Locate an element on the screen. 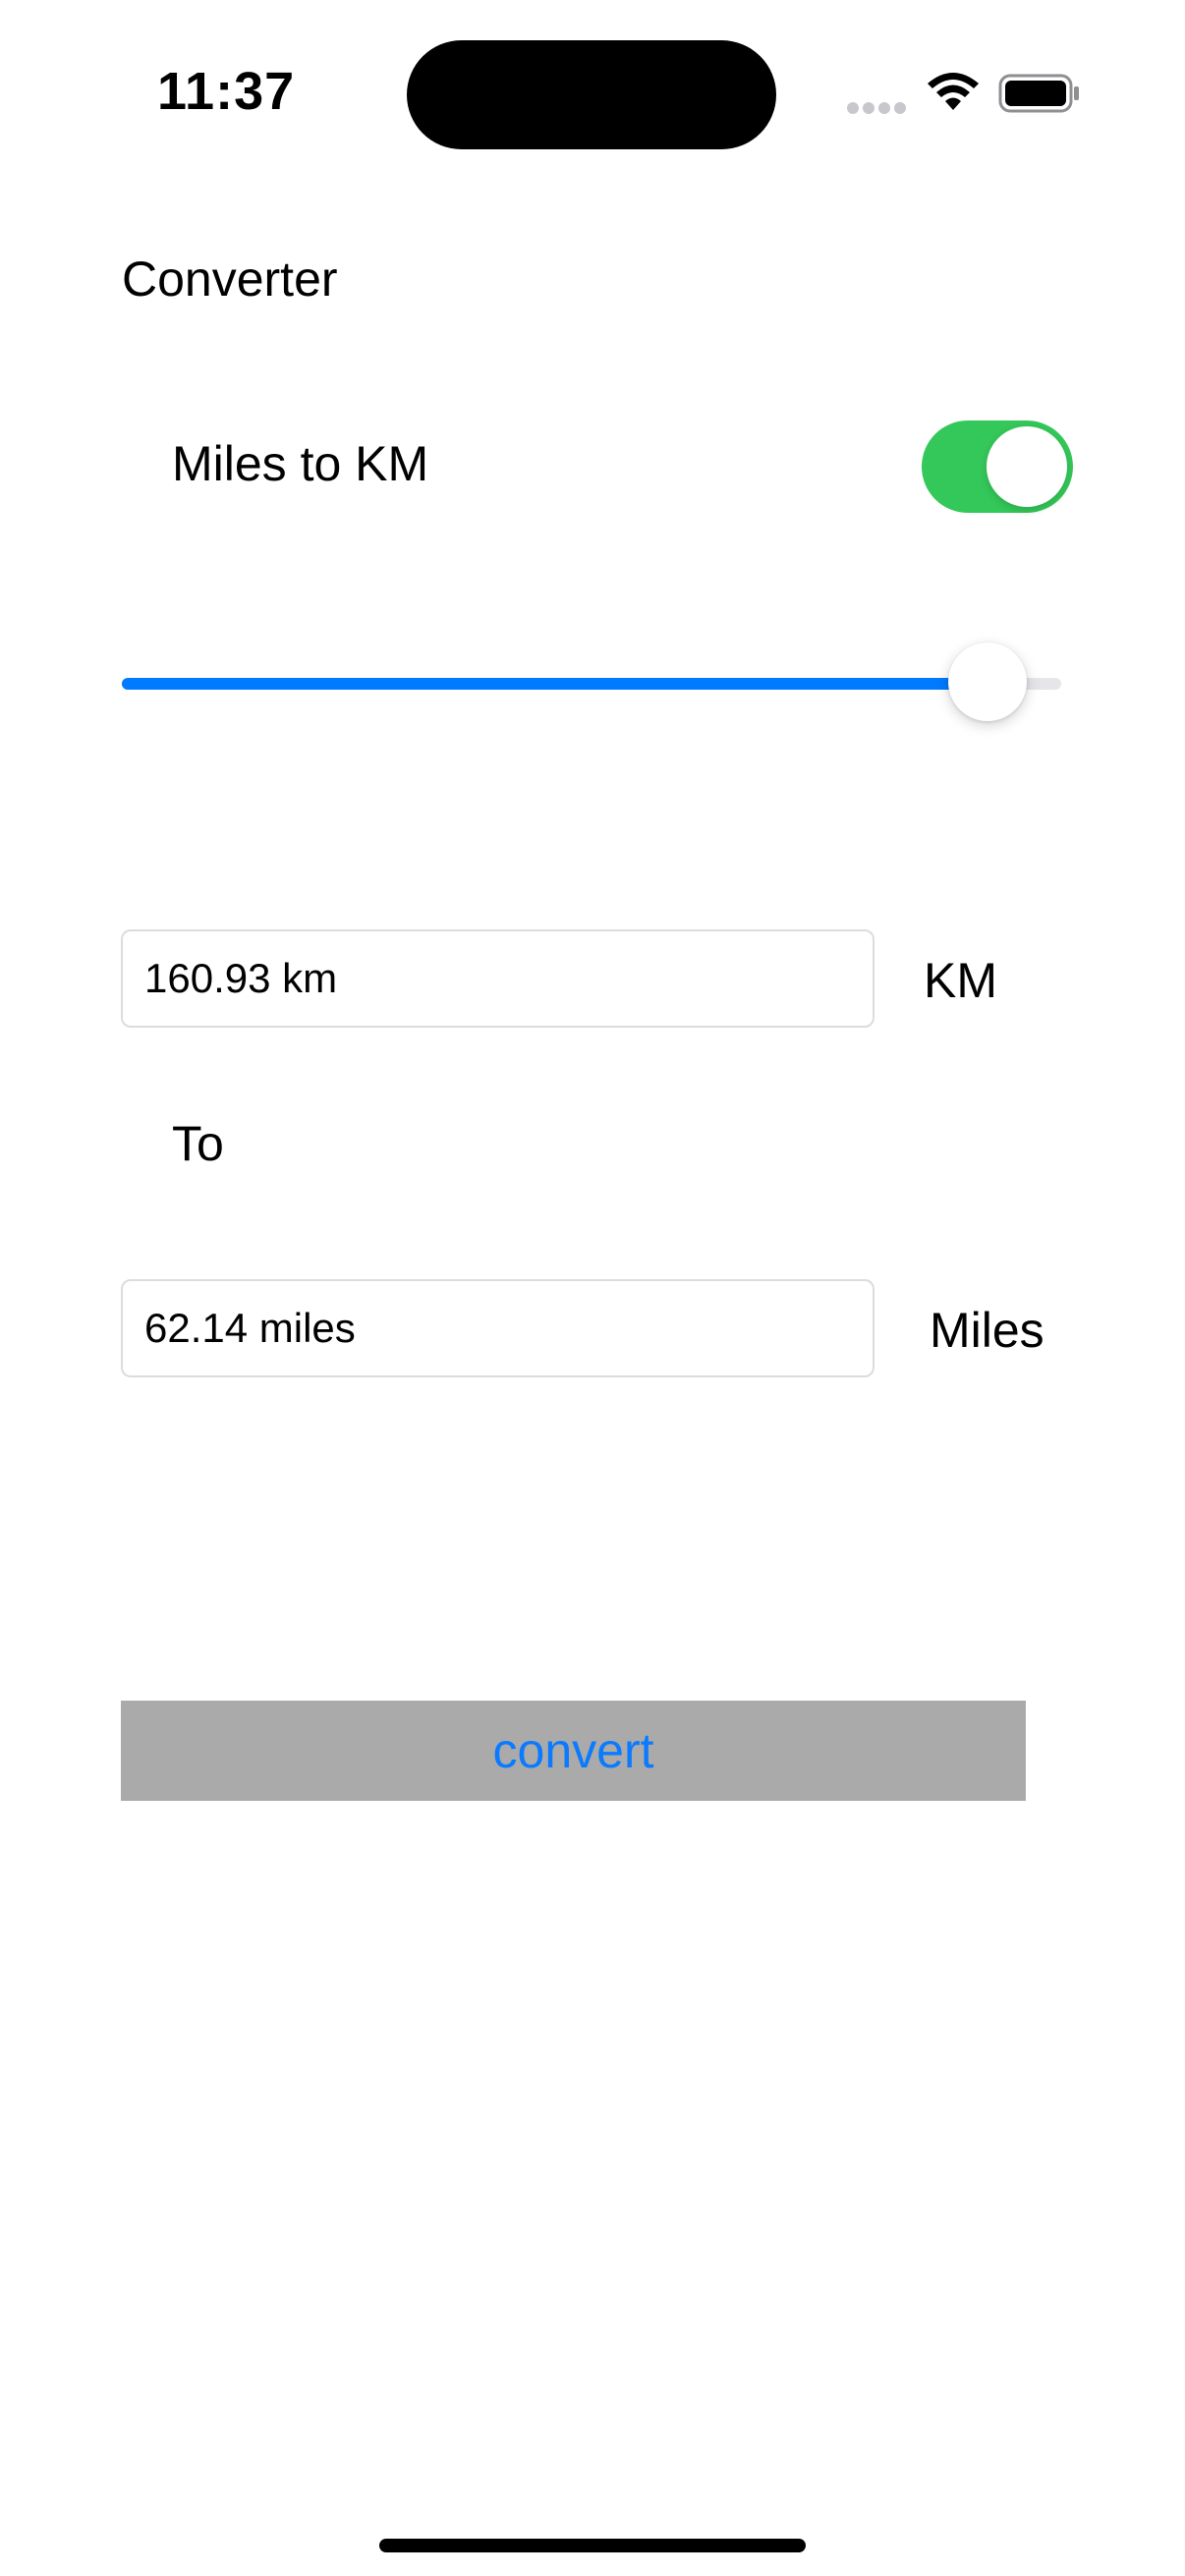 The image size is (1185, 2576). toggle-label: Miles to KM is located at coordinates (301, 463).